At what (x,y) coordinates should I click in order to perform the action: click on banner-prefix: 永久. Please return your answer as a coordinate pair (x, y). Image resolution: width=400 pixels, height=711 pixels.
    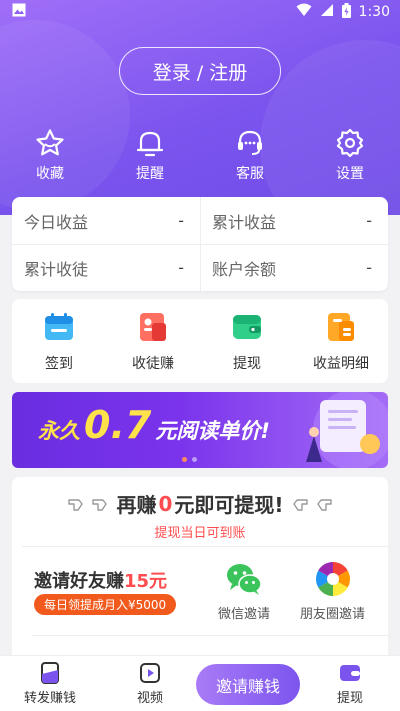
    Looking at the image, I should click on (59, 431).